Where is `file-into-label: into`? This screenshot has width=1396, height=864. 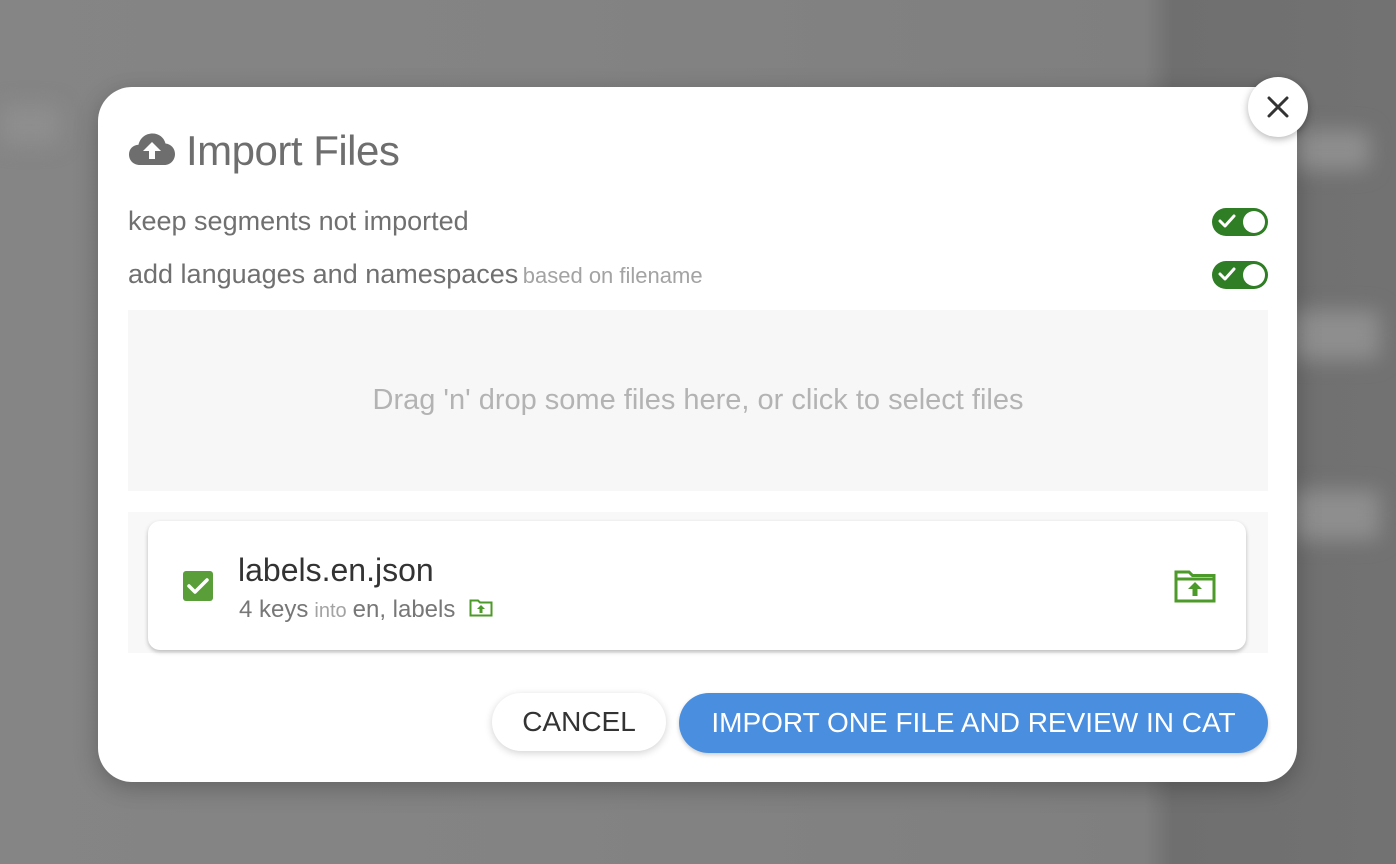 file-into-label: into is located at coordinates (330, 611).